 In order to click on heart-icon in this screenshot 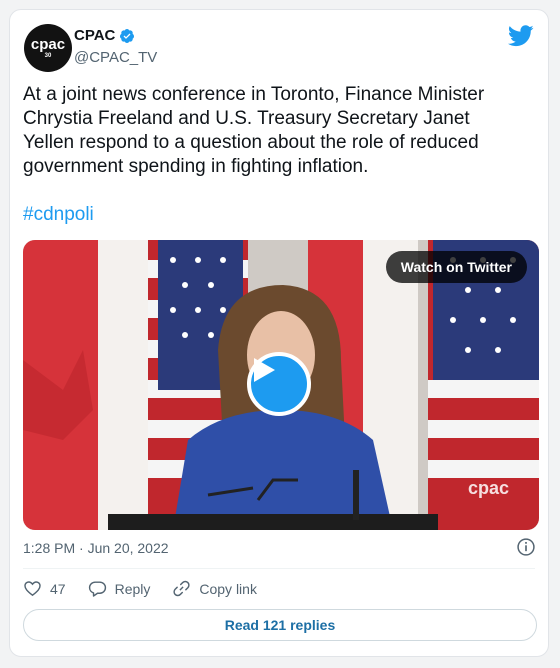, I will do `click(32, 589)`.